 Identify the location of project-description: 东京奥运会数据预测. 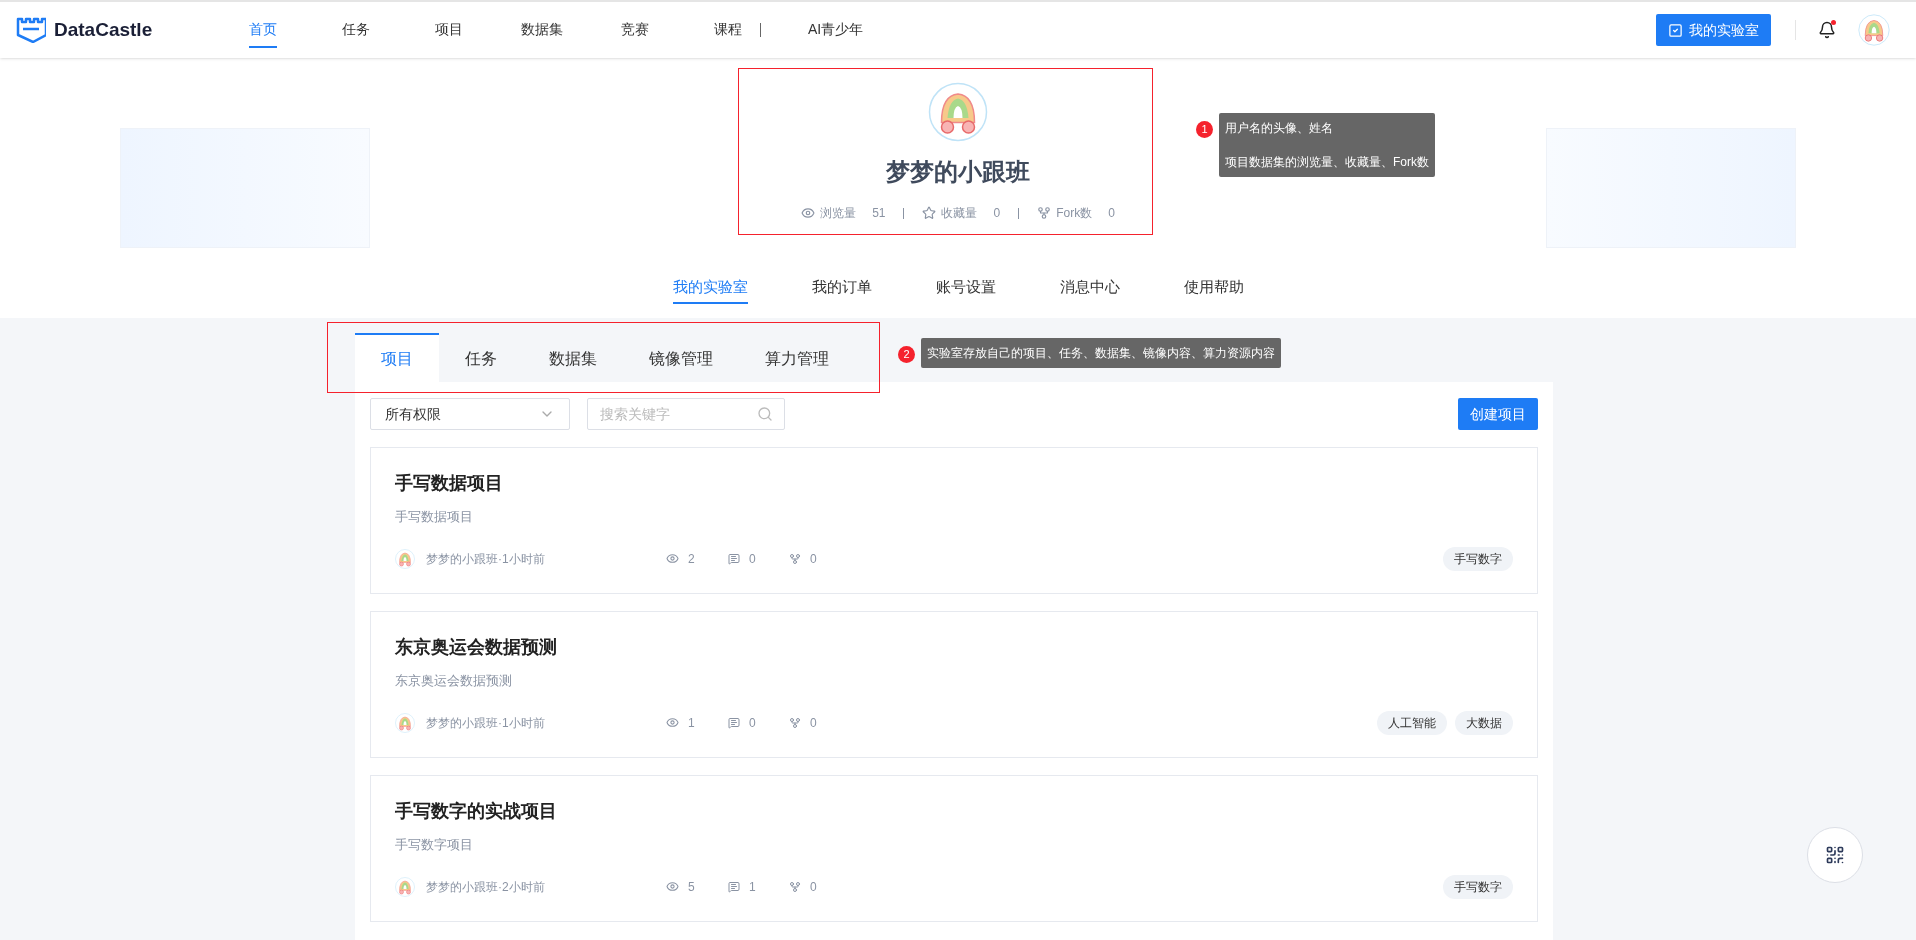
(454, 681).